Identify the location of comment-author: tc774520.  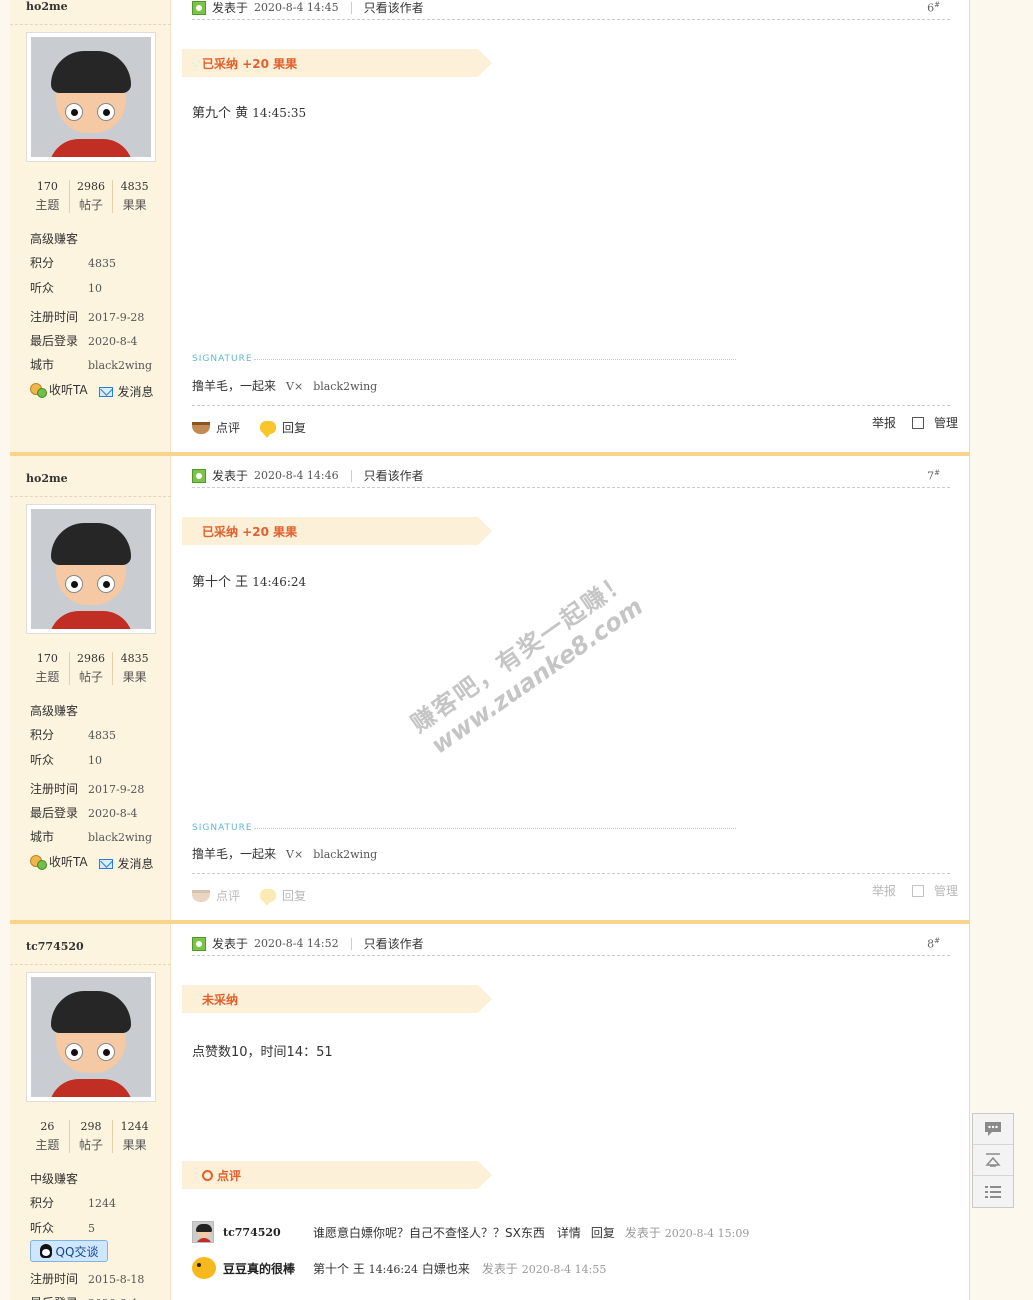
(268, 1232).